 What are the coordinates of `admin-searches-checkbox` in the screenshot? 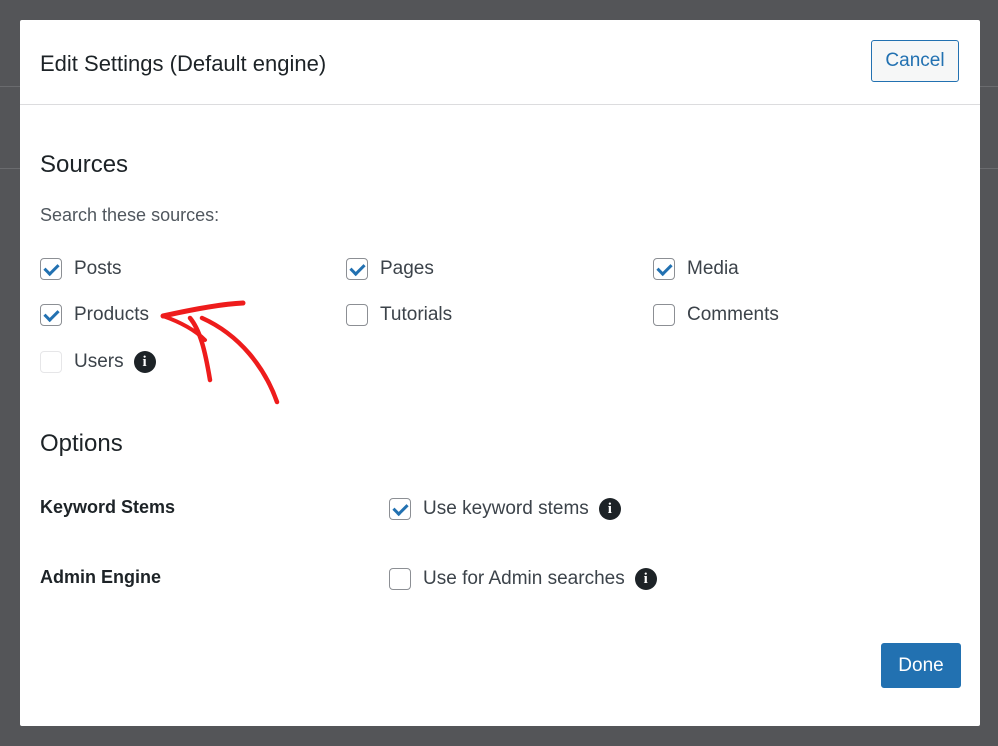 It's located at (400, 579).